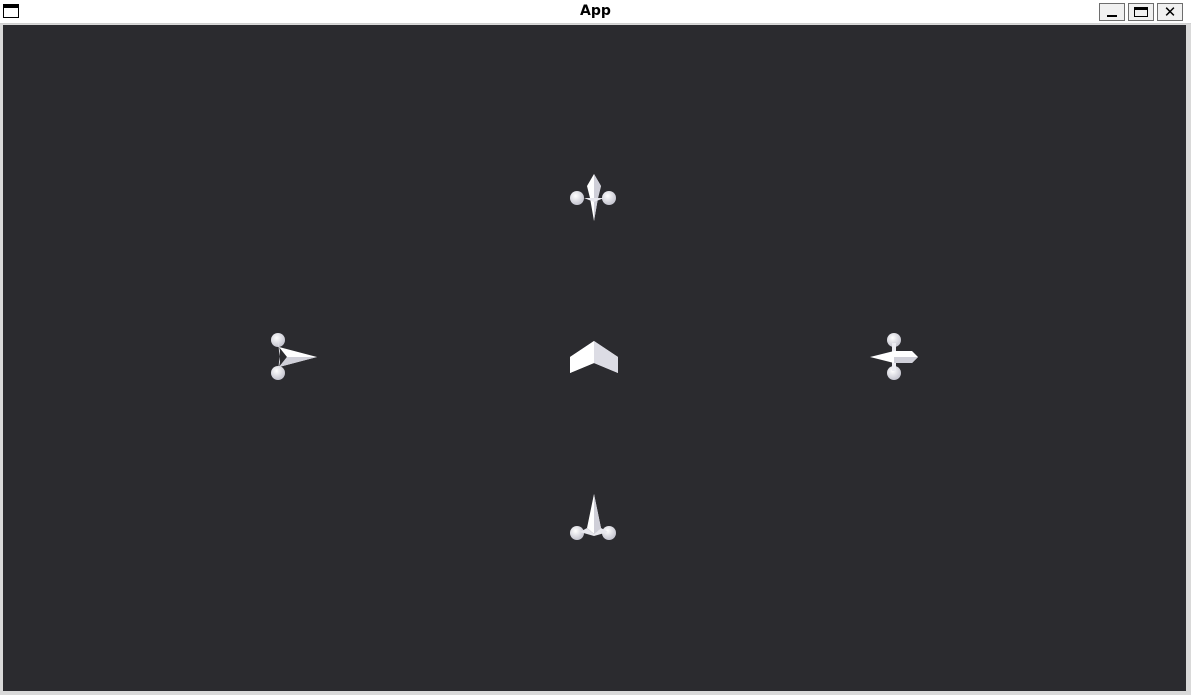 This screenshot has width=1191, height=695. Describe the element at coordinates (594, 518) in the screenshot. I see `ship-down-icon` at that location.